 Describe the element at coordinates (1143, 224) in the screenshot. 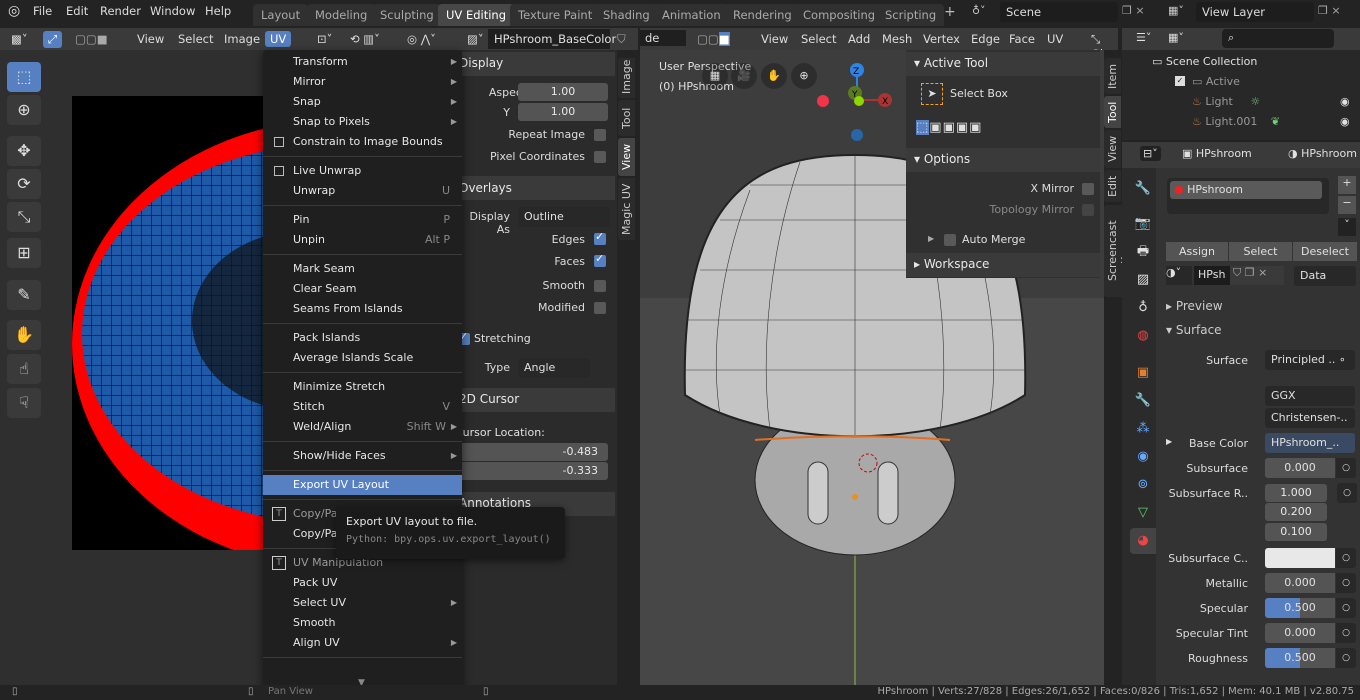

I see `render-tab-icon: 📷` at that location.